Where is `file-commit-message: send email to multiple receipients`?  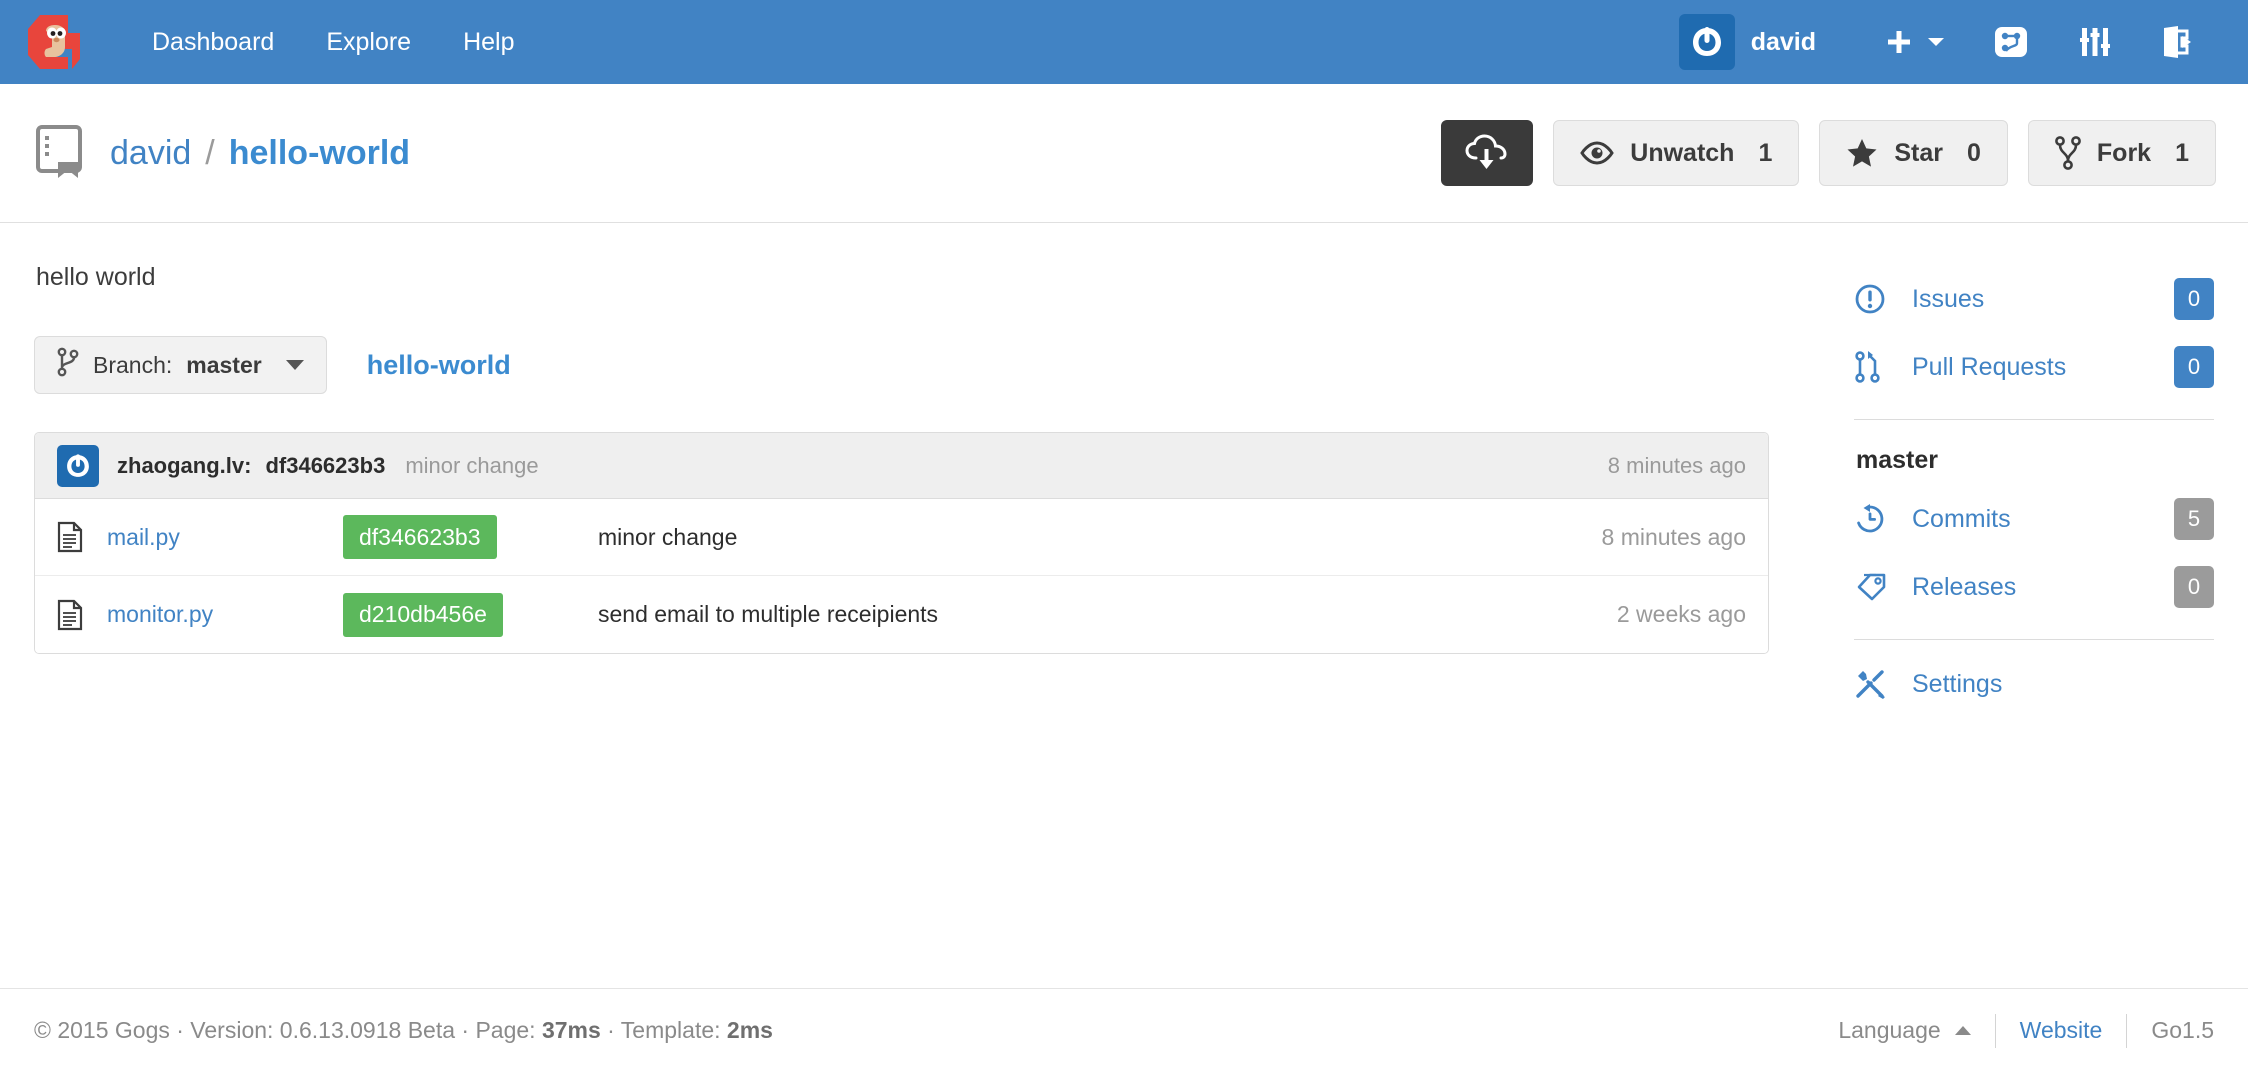 file-commit-message: send email to multiple receipients is located at coordinates (768, 614).